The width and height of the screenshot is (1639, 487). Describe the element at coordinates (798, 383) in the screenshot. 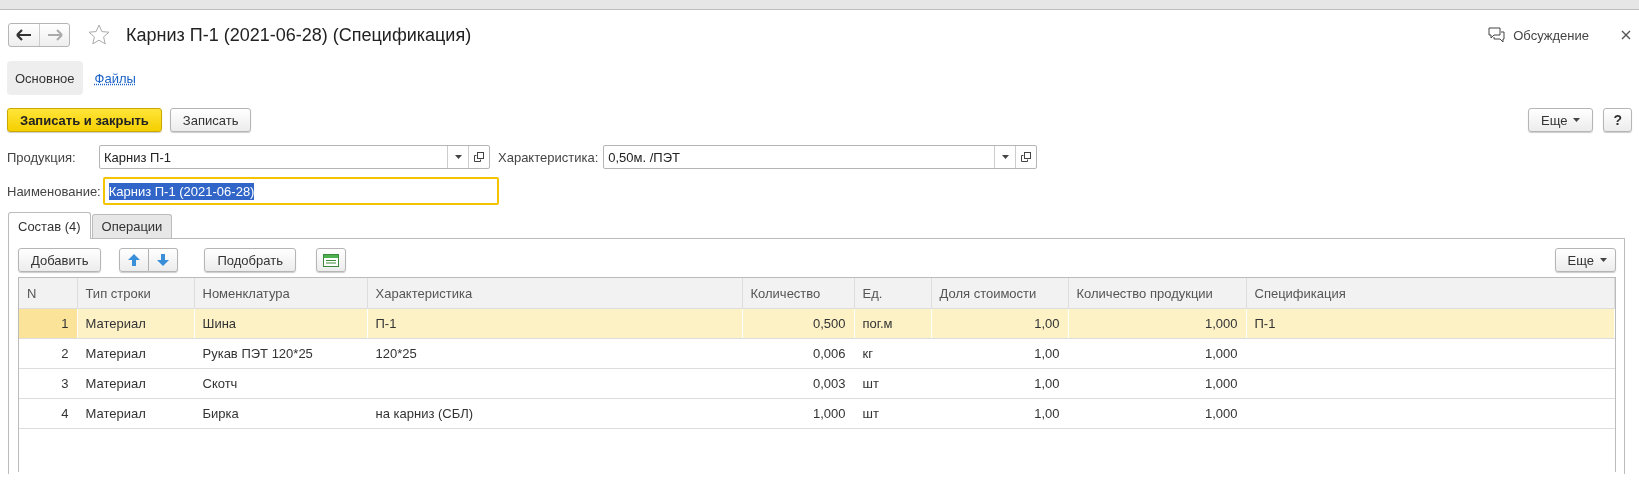

I see `table-cell: 0,003` at that location.